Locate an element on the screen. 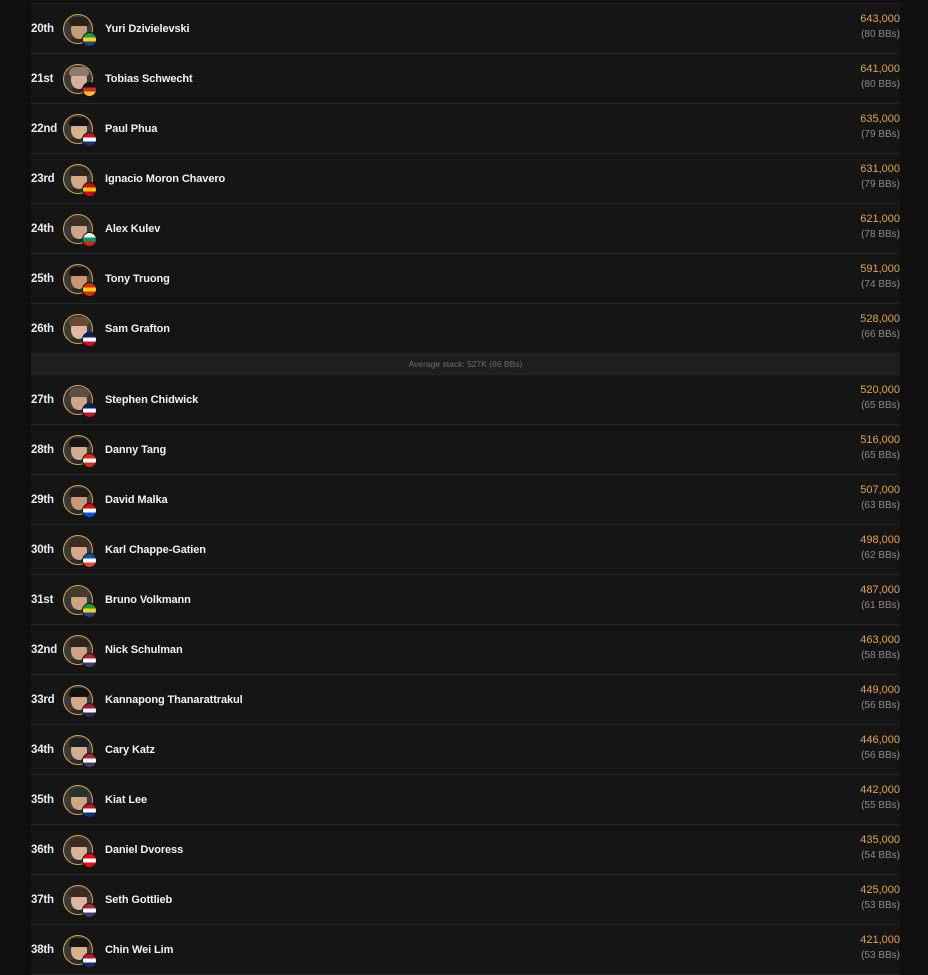 This screenshot has height=975, width=928. player-stack: 516,000 (65 BBs) is located at coordinates (880, 448).